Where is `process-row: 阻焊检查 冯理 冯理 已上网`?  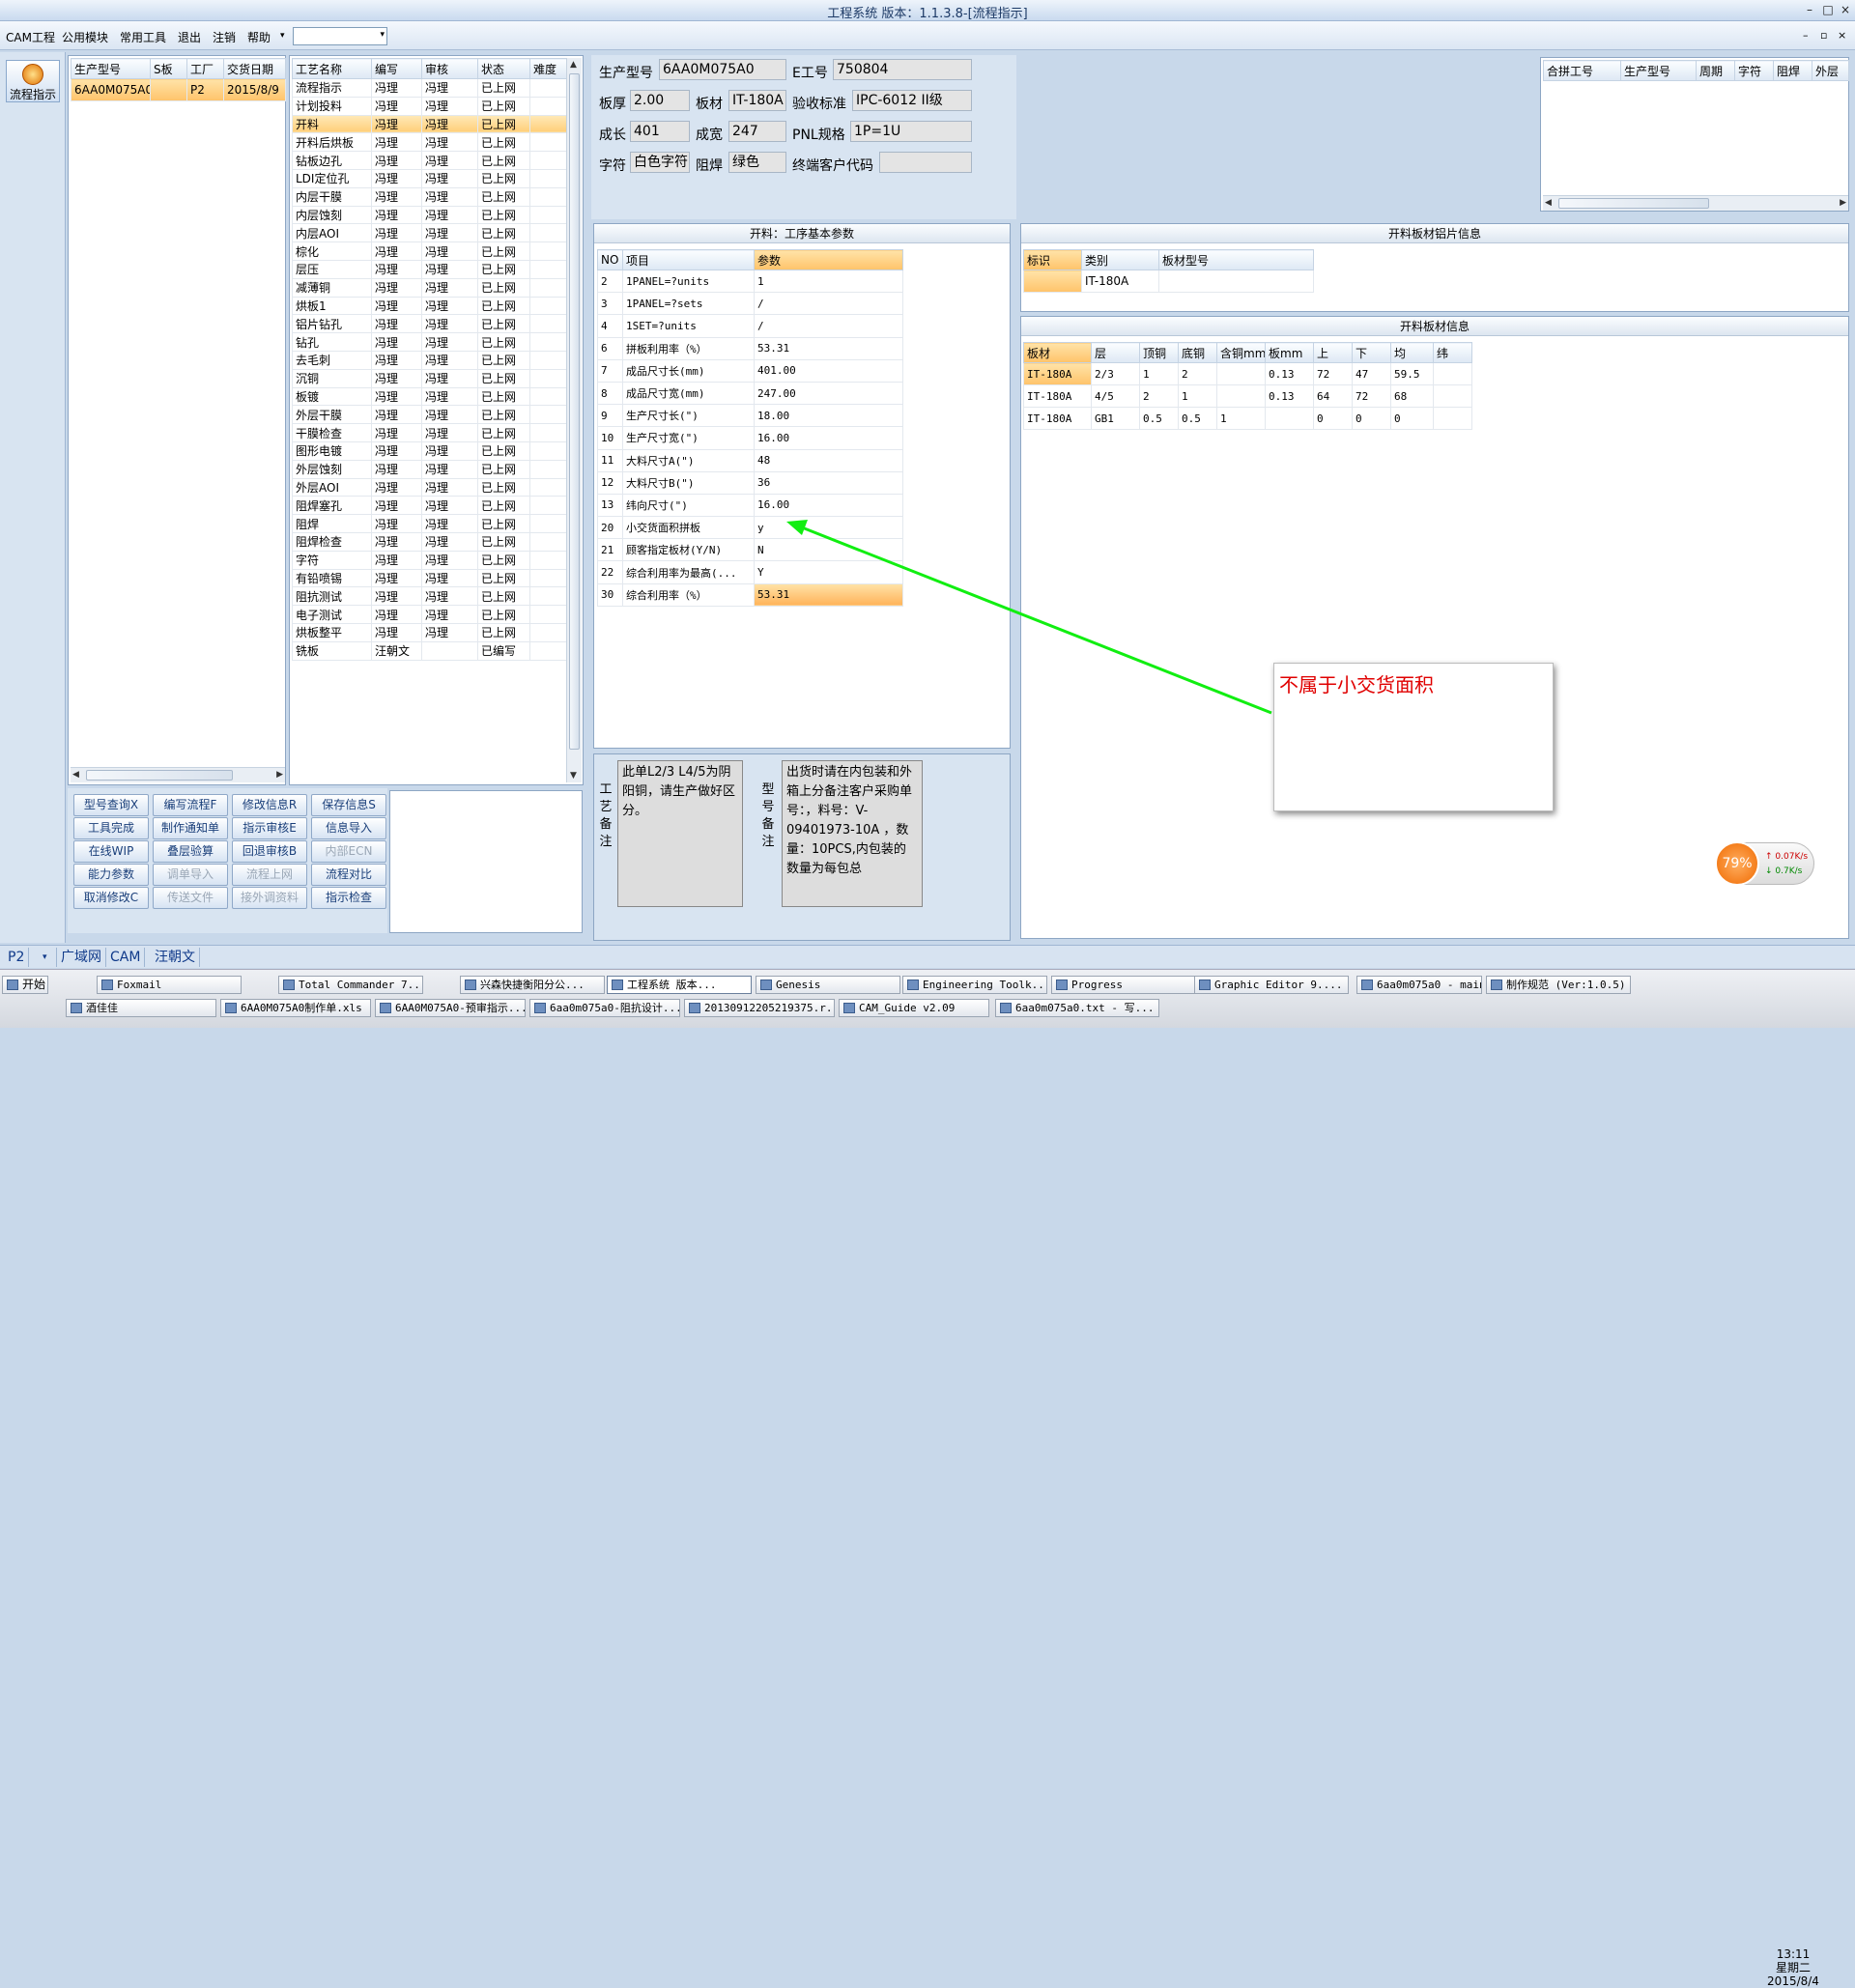
process-row: 阻焊检查 冯理 冯理 已上网 is located at coordinates (430, 541).